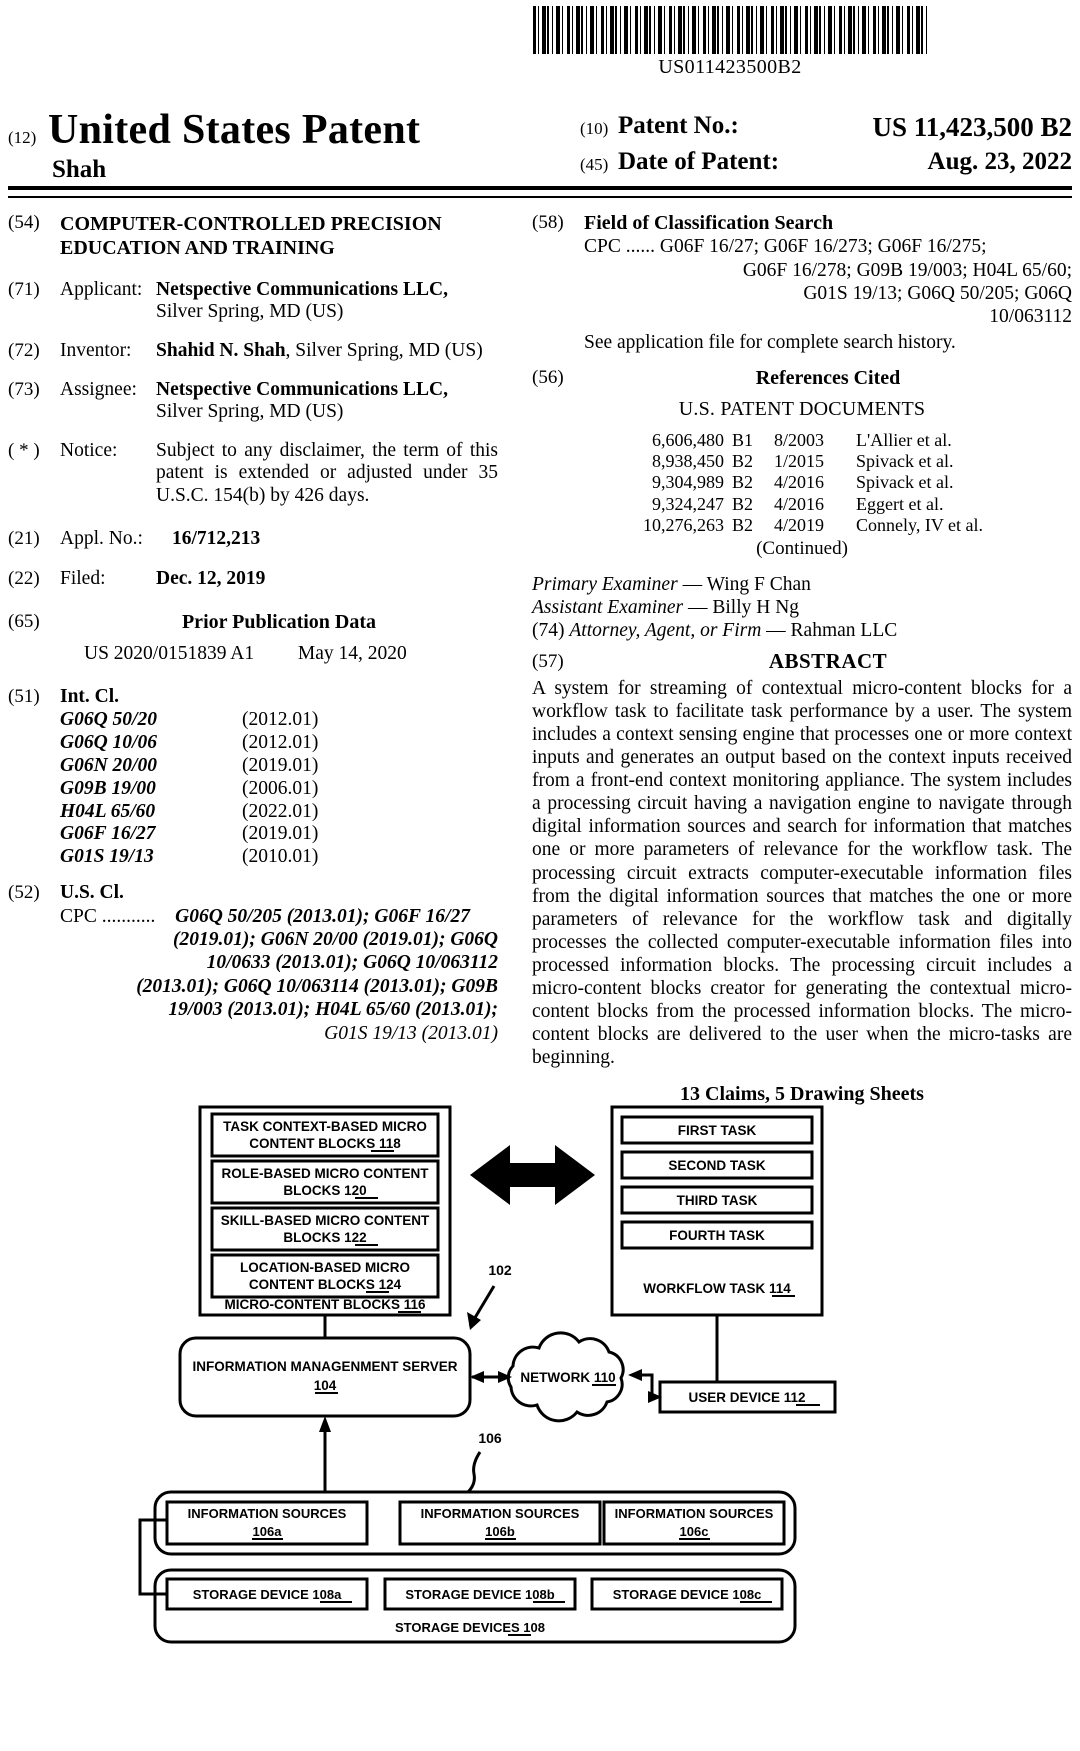  Describe the element at coordinates (540, 188) in the screenshot. I see `header-rule-thick` at that location.